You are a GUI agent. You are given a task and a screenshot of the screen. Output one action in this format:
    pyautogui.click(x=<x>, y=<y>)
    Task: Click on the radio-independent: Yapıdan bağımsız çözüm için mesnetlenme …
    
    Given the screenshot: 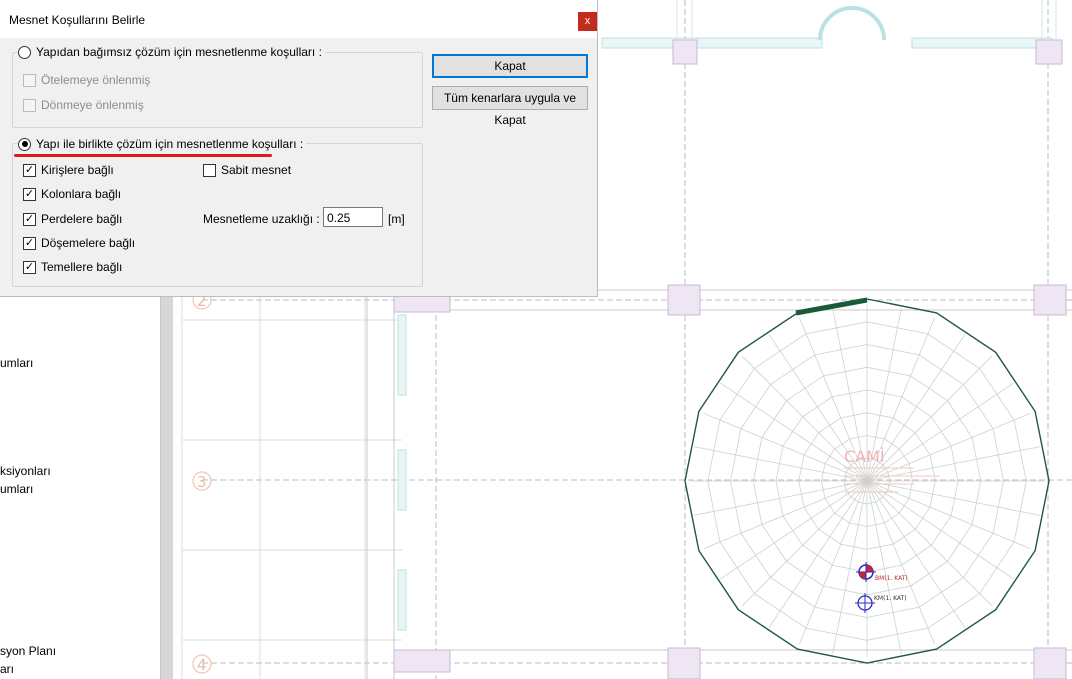 What is the action you would take?
    pyautogui.click(x=171, y=52)
    